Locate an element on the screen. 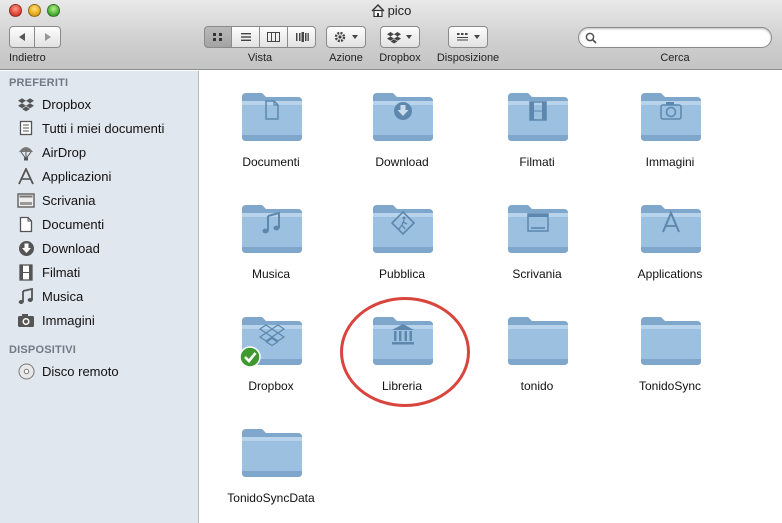 The width and height of the screenshot is (782, 523). sidebar-item-label: AirDrop is located at coordinates (64, 152).